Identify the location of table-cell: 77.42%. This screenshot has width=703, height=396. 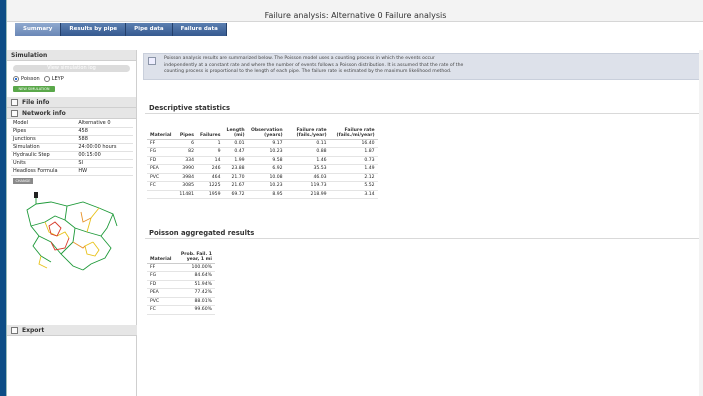
(195, 293).